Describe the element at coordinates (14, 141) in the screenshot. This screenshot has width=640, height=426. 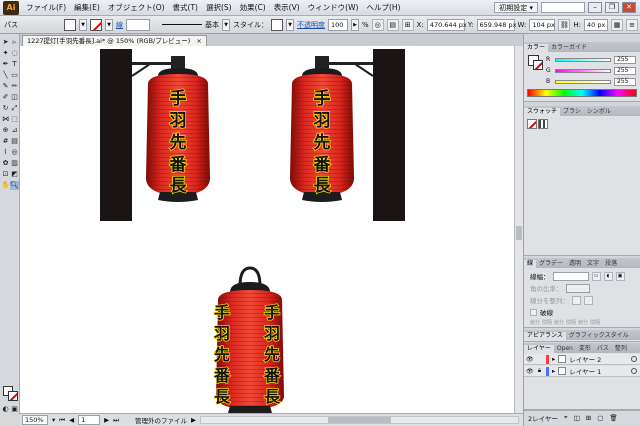
I see `gradient-tool-icon: ▤` at that location.